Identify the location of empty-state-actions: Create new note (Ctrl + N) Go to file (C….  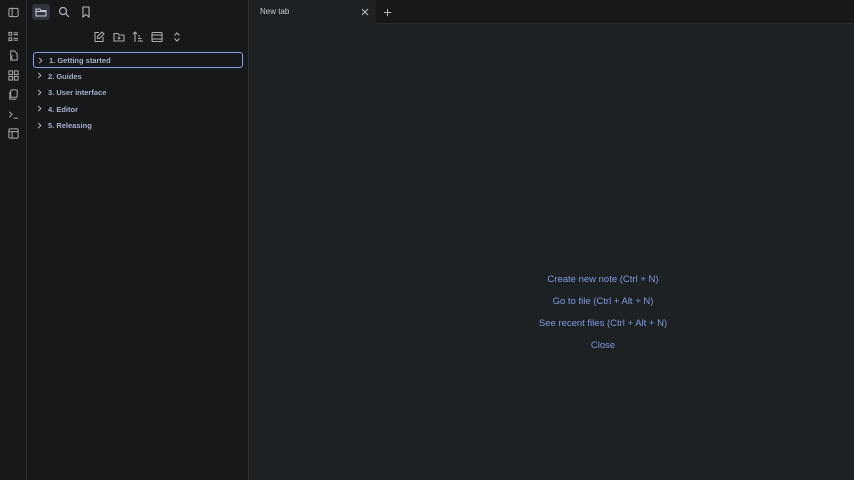
(603, 313).